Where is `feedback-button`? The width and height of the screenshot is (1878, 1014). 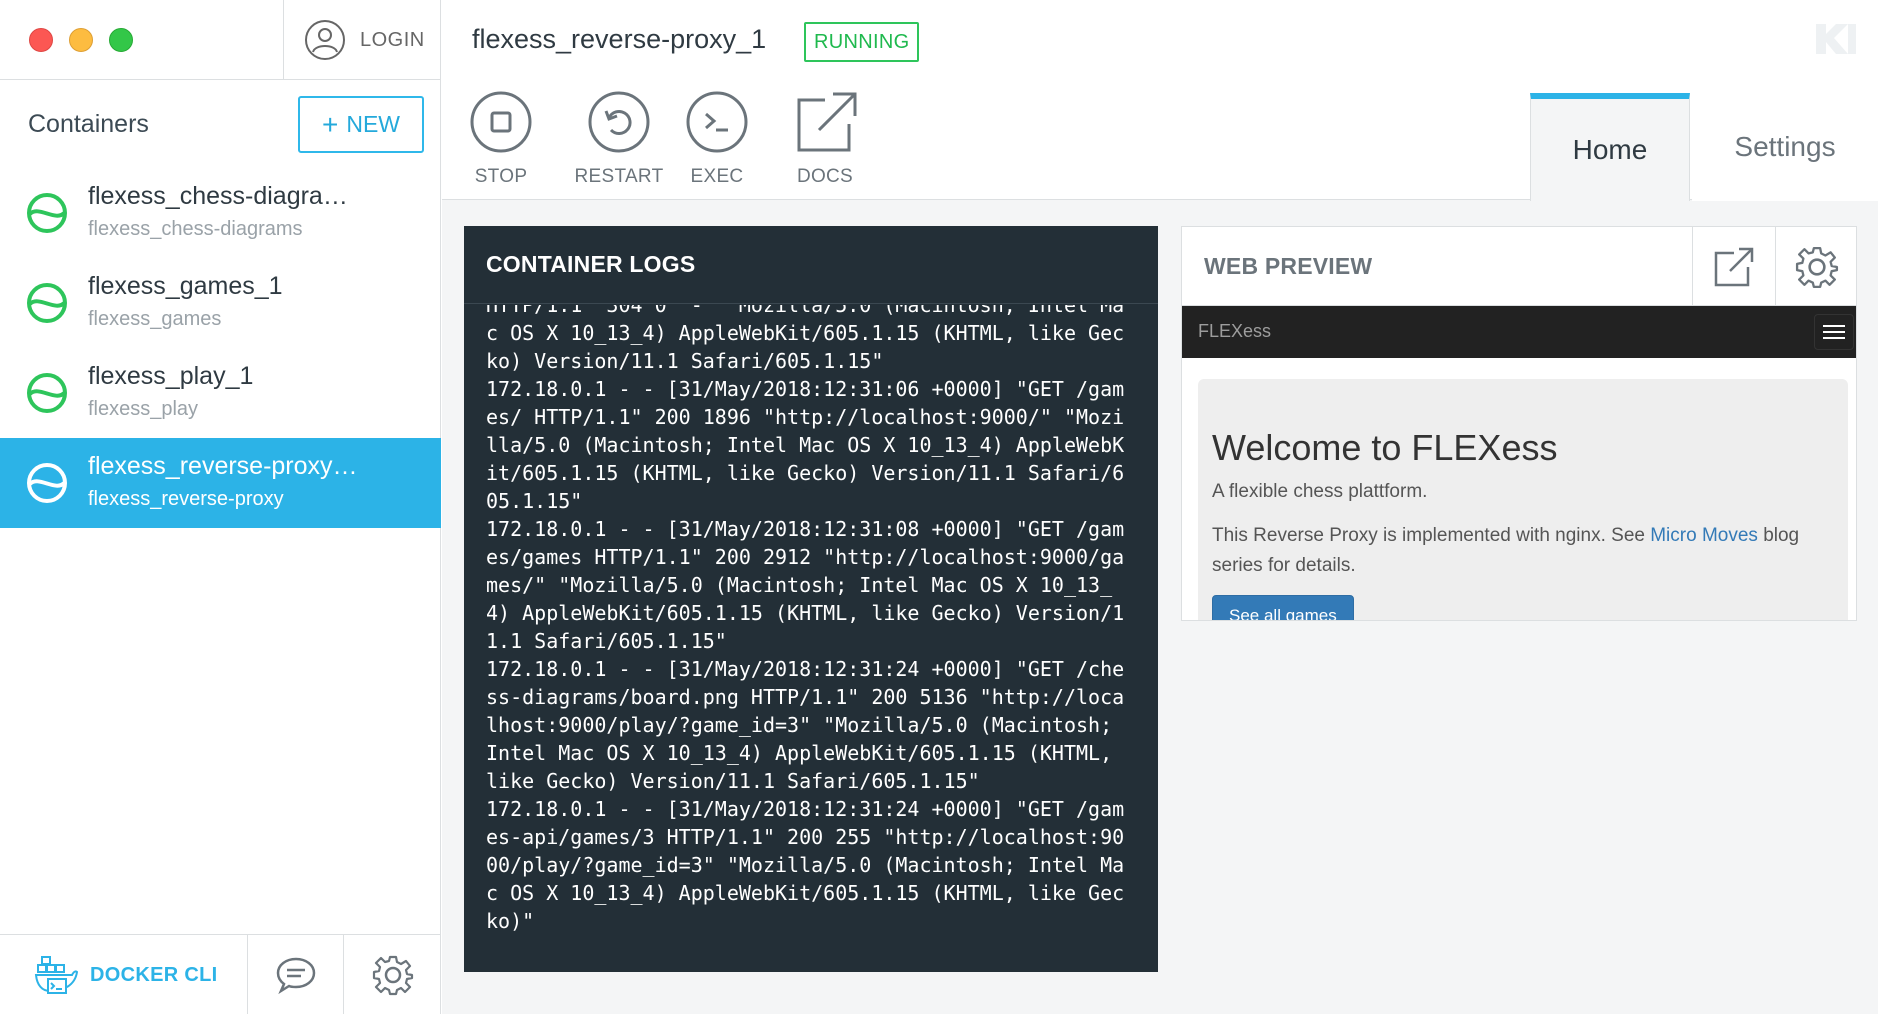
feedback-button is located at coordinates (296, 974).